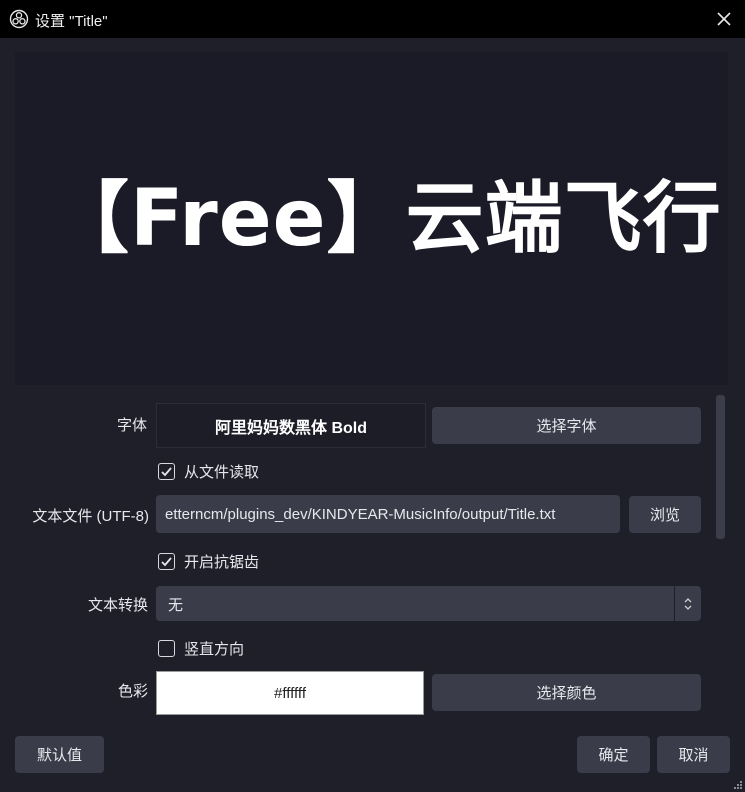 The width and height of the screenshot is (745, 792). I want to click on select-font-button: 选择字体, so click(566, 425).